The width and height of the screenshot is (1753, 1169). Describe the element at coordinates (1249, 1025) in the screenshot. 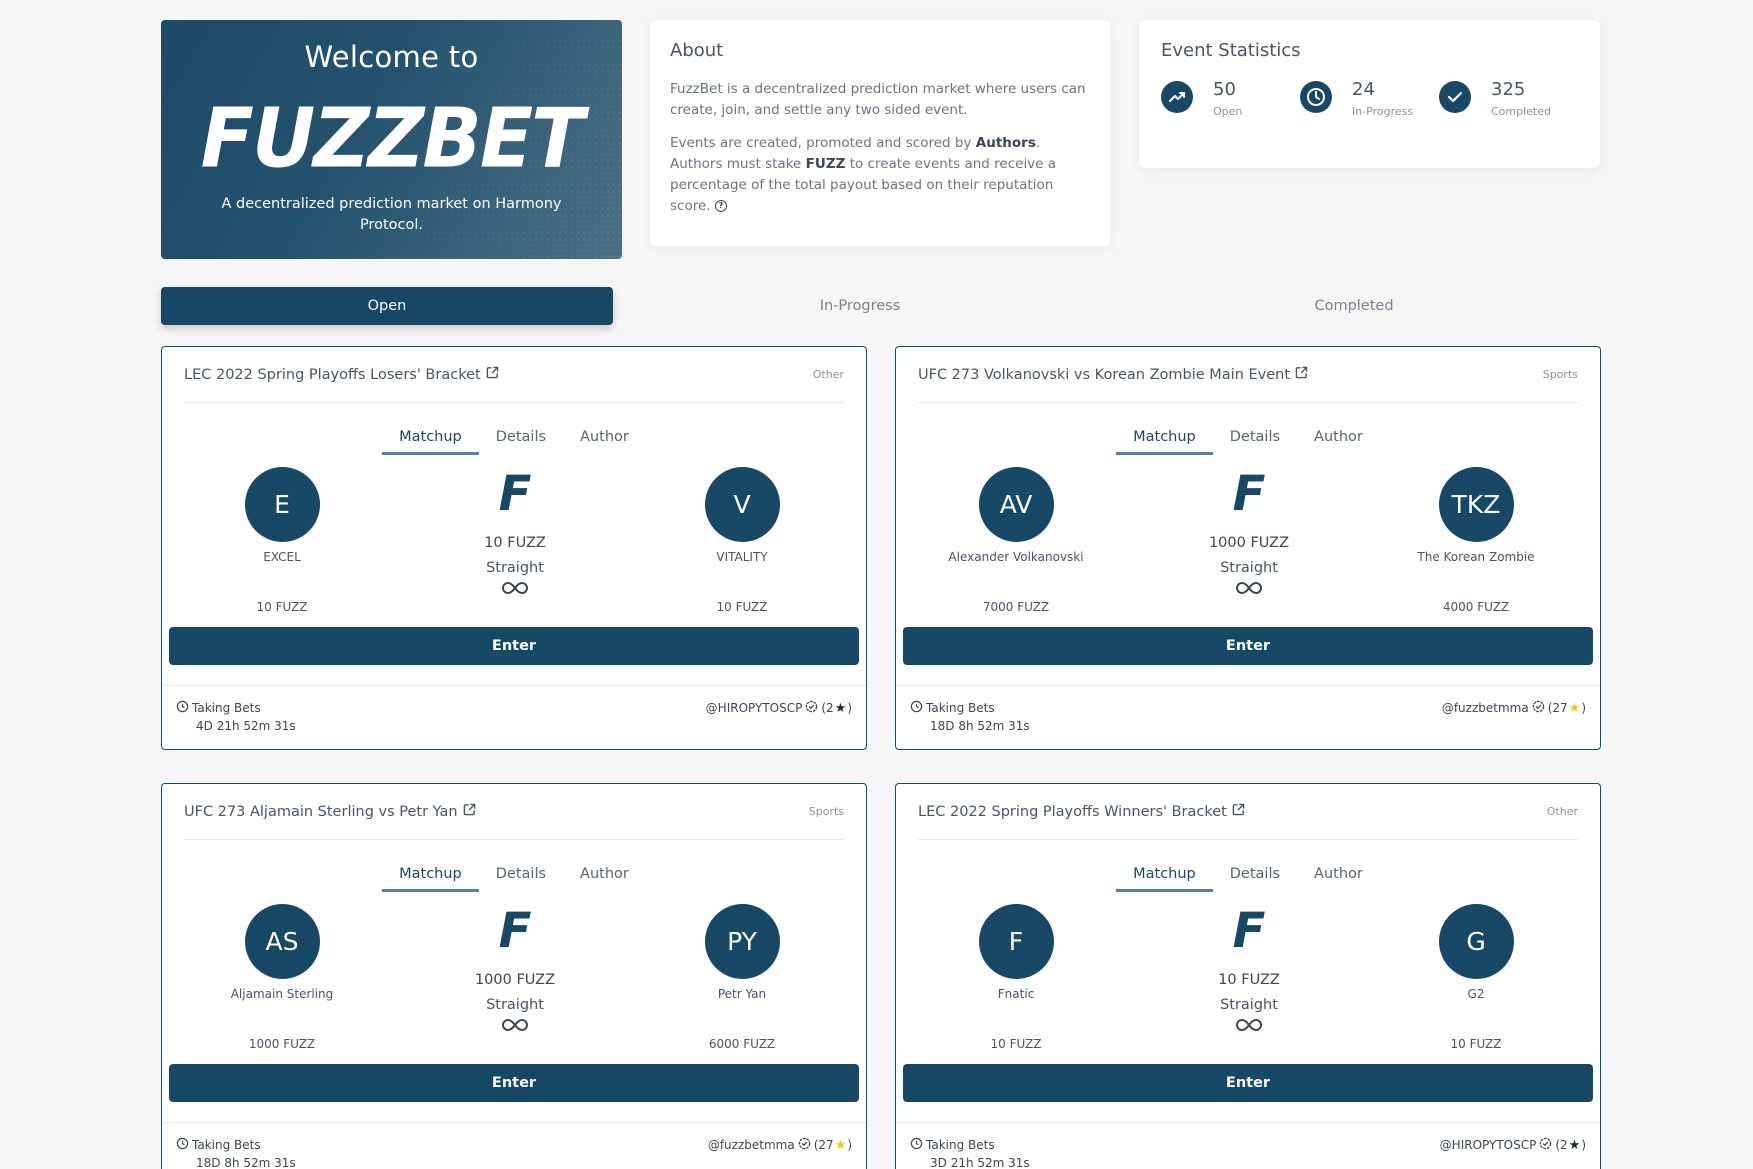

I see `infinity-icon` at that location.